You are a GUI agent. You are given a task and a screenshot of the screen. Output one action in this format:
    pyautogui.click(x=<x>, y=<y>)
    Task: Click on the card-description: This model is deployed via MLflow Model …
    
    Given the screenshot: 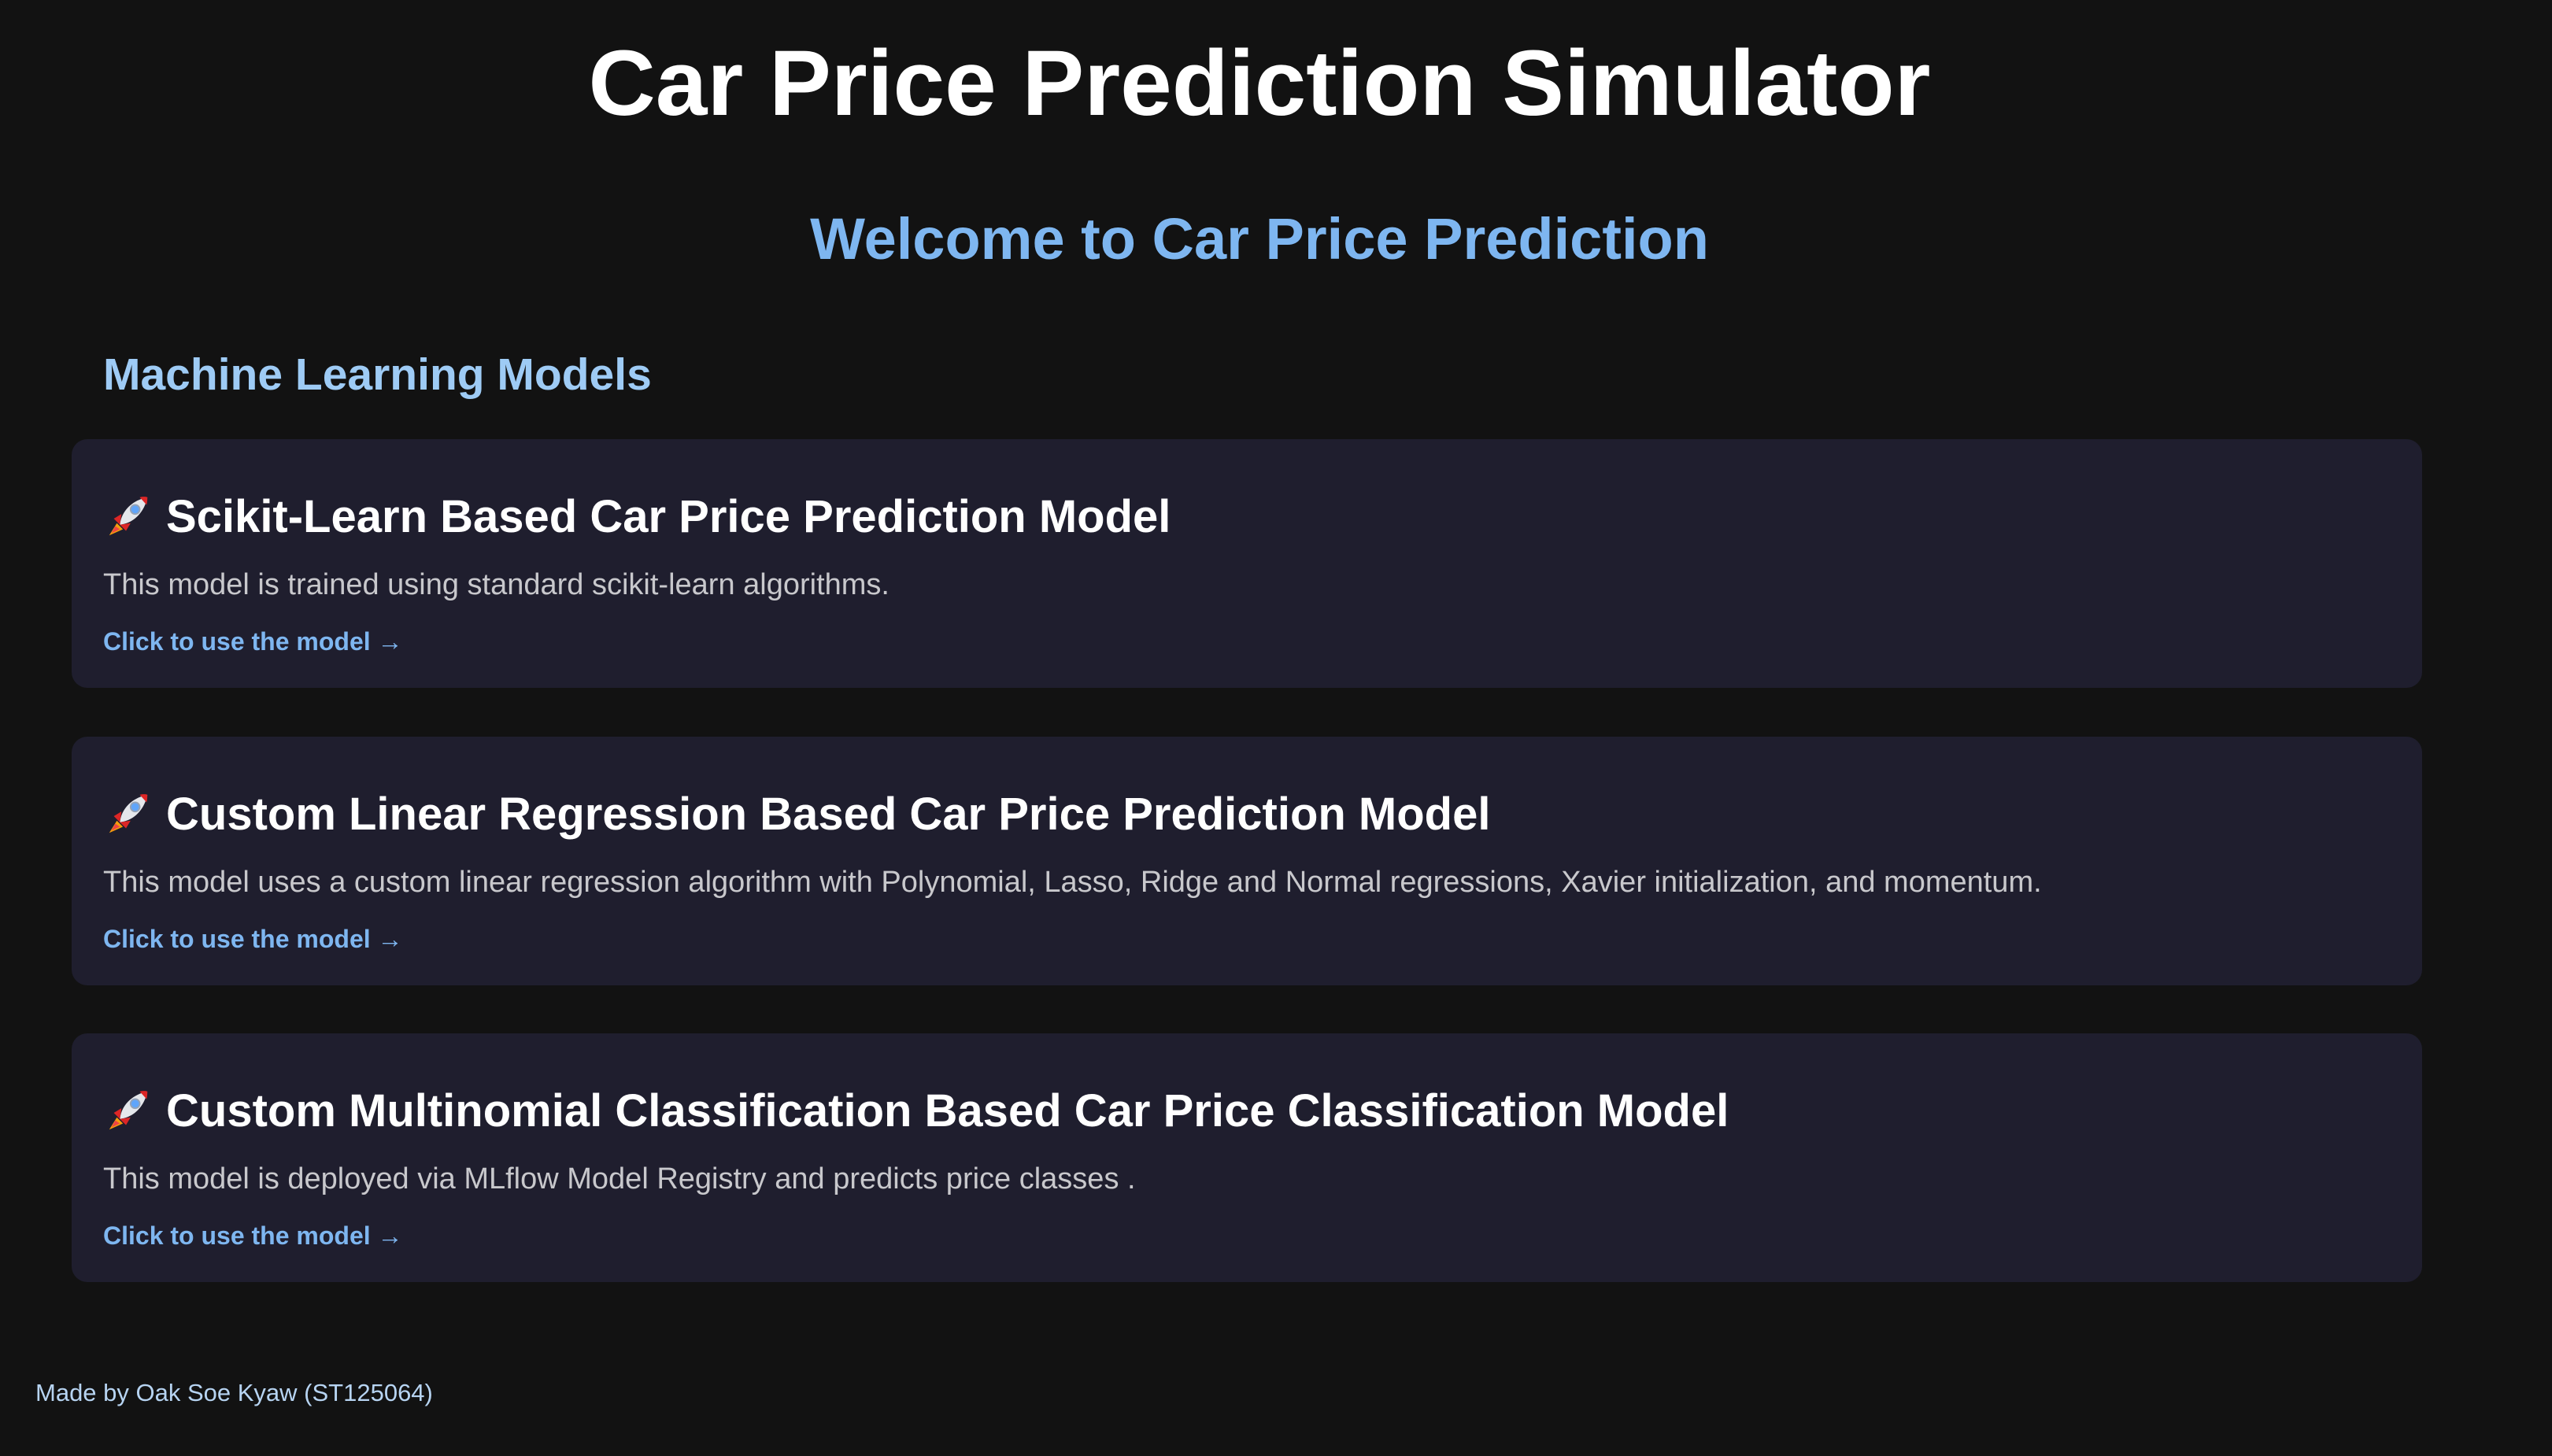 What is the action you would take?
    pyautogui.click(x=619, y=1178)
    